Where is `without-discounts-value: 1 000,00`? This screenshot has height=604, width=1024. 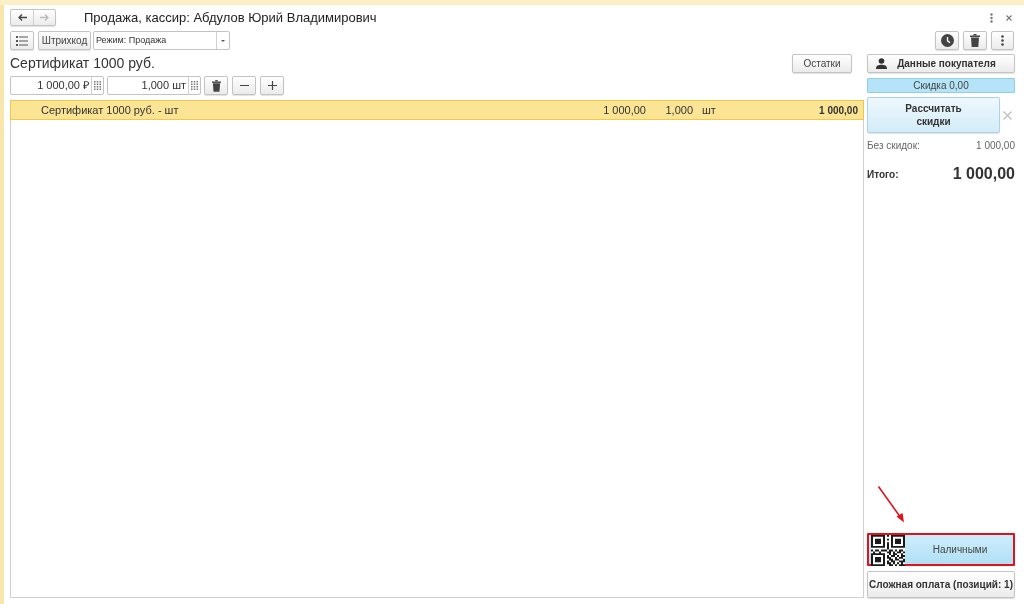
without-discounts-value: 1 000,00 is located at coordinates (995, 146).